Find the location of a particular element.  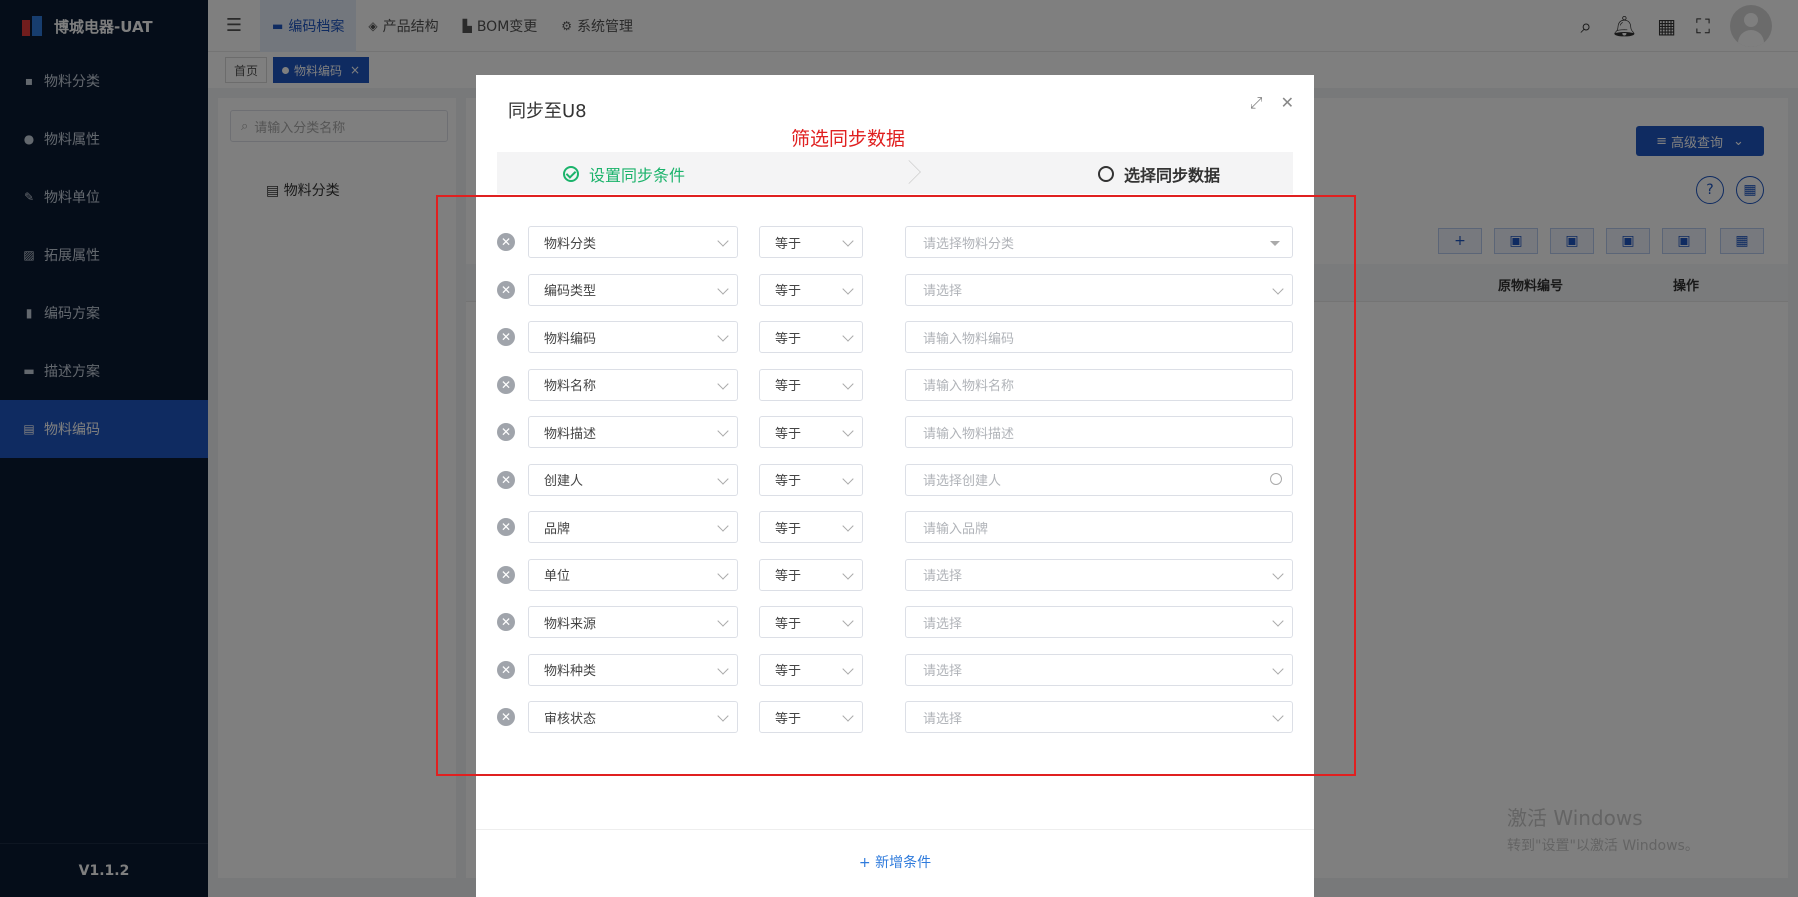

condition-field-select: 物料名称 is located at coordinates (633, 384).